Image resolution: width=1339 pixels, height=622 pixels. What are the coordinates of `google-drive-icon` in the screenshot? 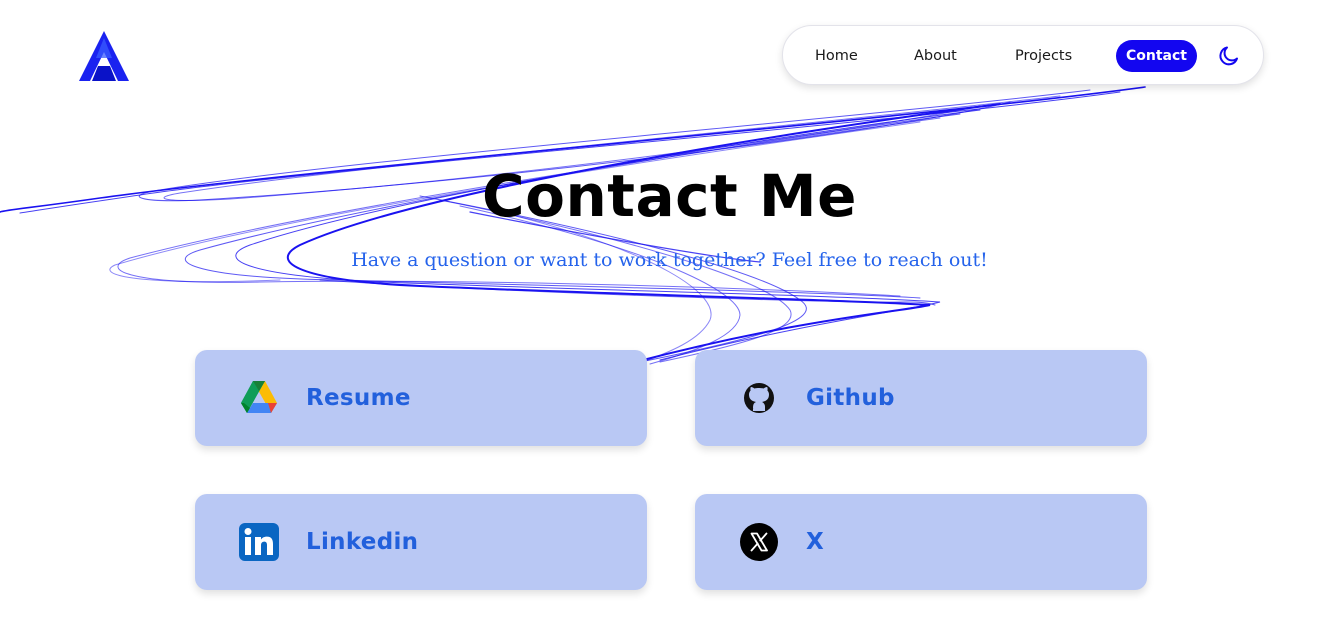 It's located at (259, 397).